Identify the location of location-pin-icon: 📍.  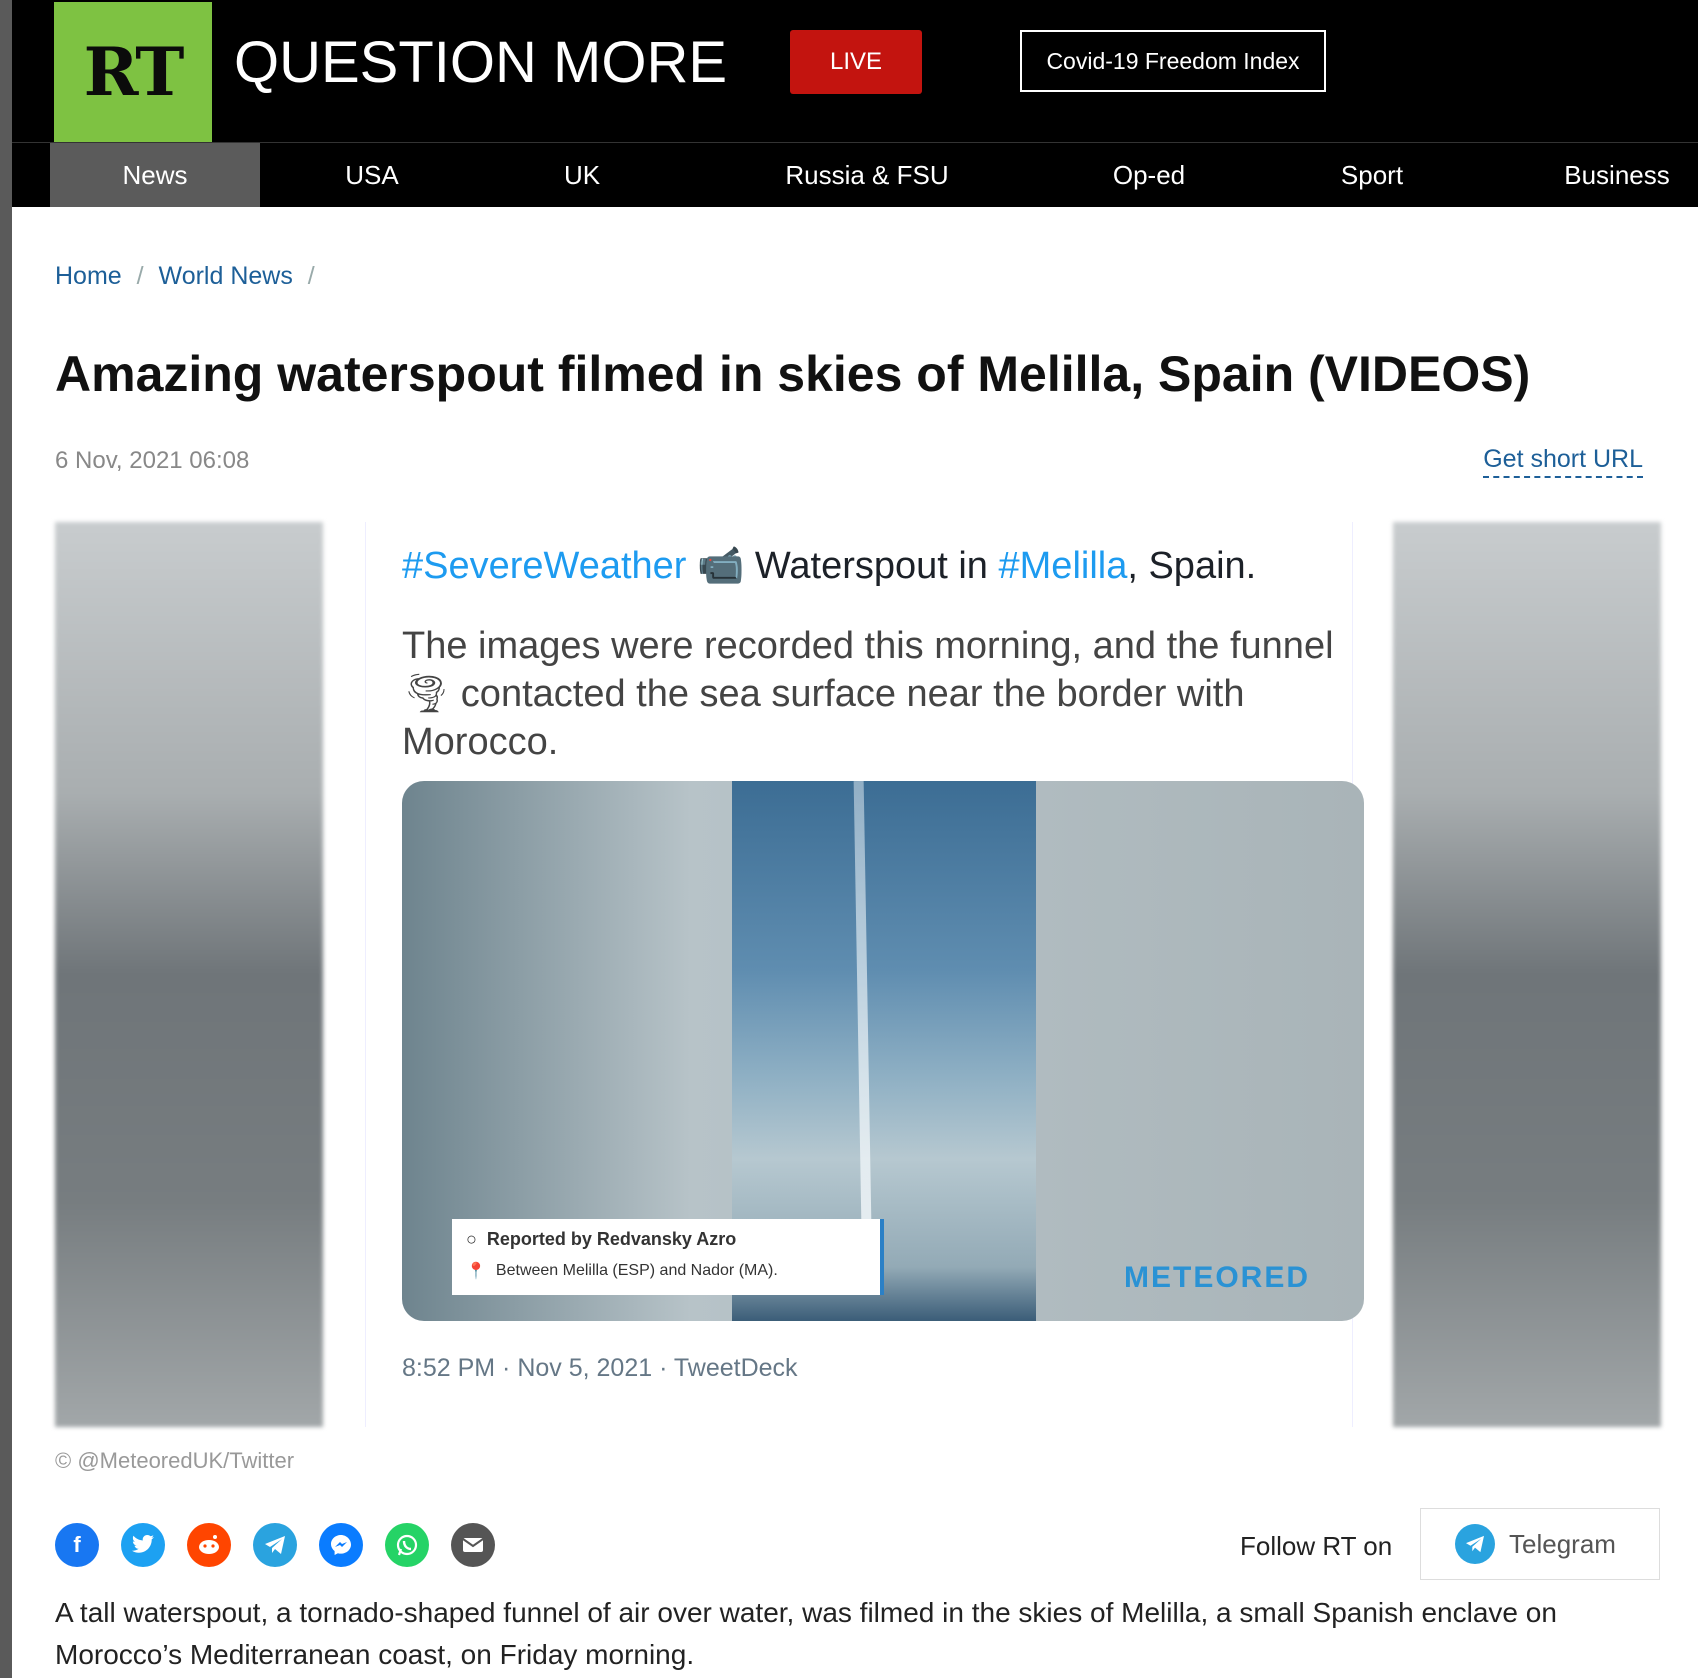
(476, 1271).